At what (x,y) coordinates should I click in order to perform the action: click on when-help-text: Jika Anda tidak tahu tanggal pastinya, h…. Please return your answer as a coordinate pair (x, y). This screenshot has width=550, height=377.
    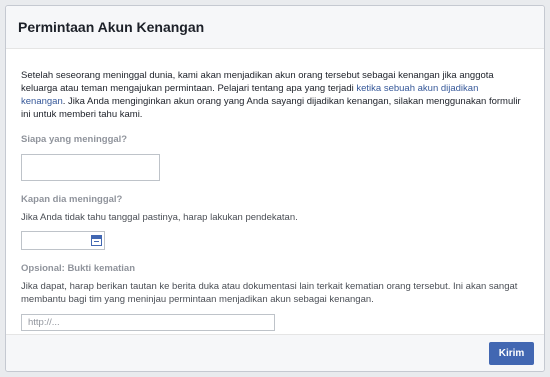
    Looking at the image, I should click on (159, 217).